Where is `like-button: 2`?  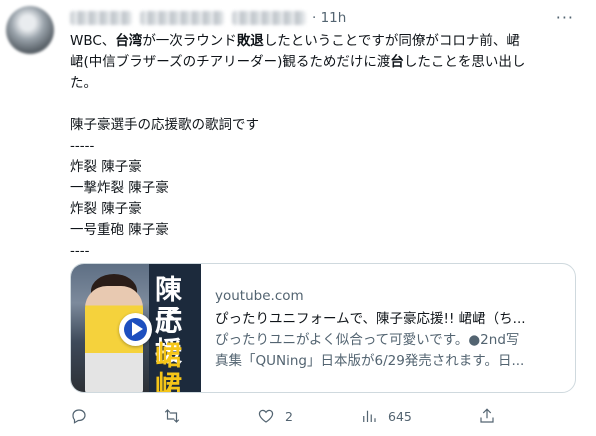 like-button: 2 is located at coordinates (275, 416).